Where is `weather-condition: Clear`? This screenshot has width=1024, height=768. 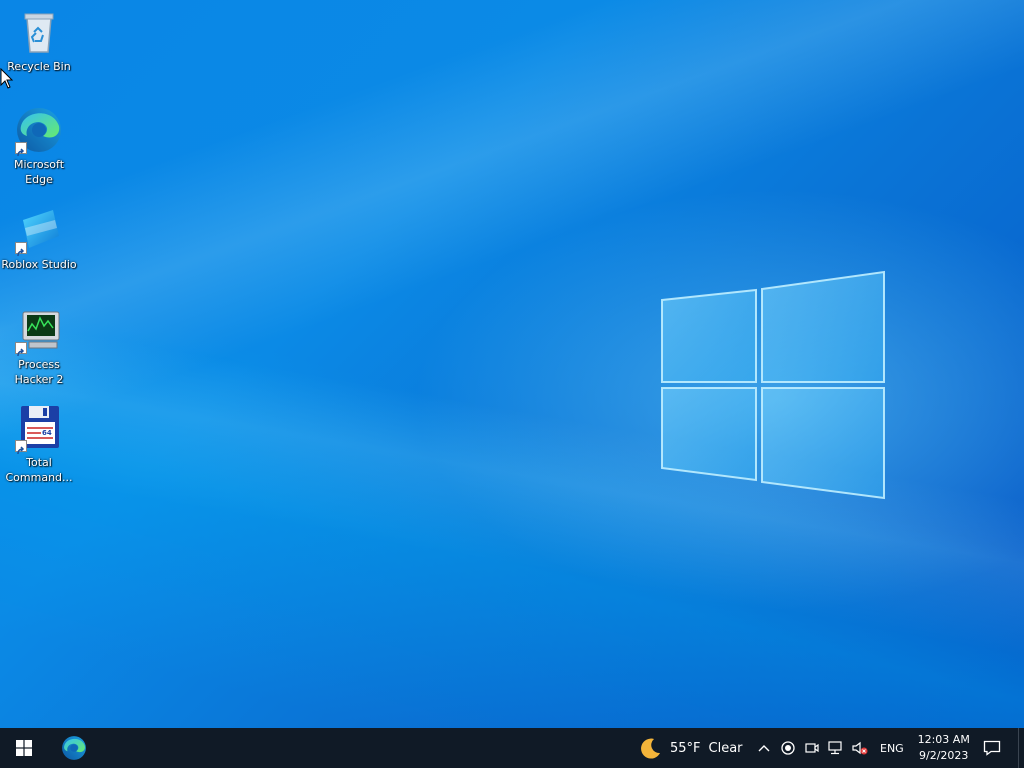 weather-condition: Clear is located at coordinates (725, 748).